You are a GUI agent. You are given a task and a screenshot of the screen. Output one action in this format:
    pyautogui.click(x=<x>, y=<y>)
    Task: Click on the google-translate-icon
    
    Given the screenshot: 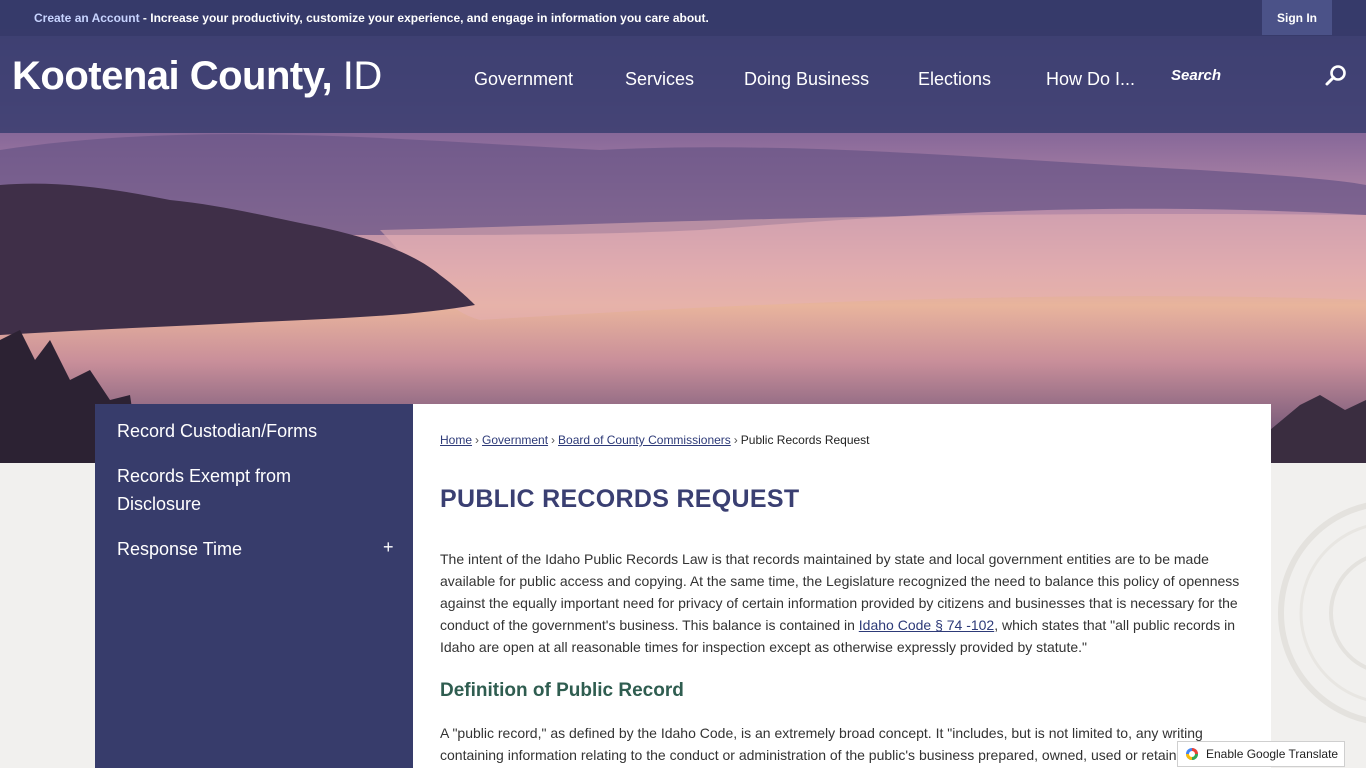 What is the action you would take?
    pyautogui.click(x=1192, y=754)
    